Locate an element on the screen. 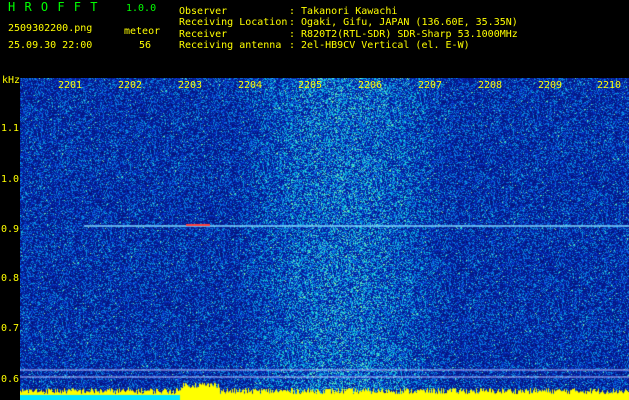  x-tick-label: 2210 is located at coordinates (609, 85).